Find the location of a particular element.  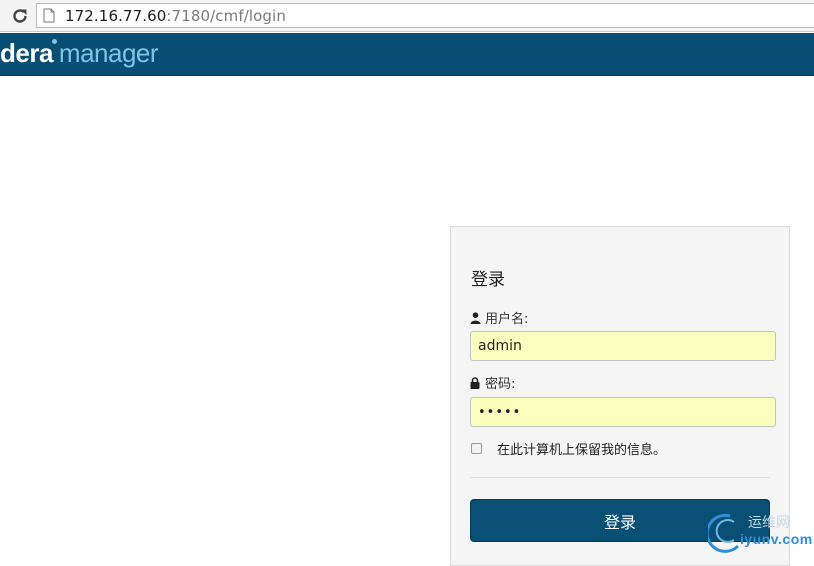

login-title: 登录 is located at coordinates (488, 280).